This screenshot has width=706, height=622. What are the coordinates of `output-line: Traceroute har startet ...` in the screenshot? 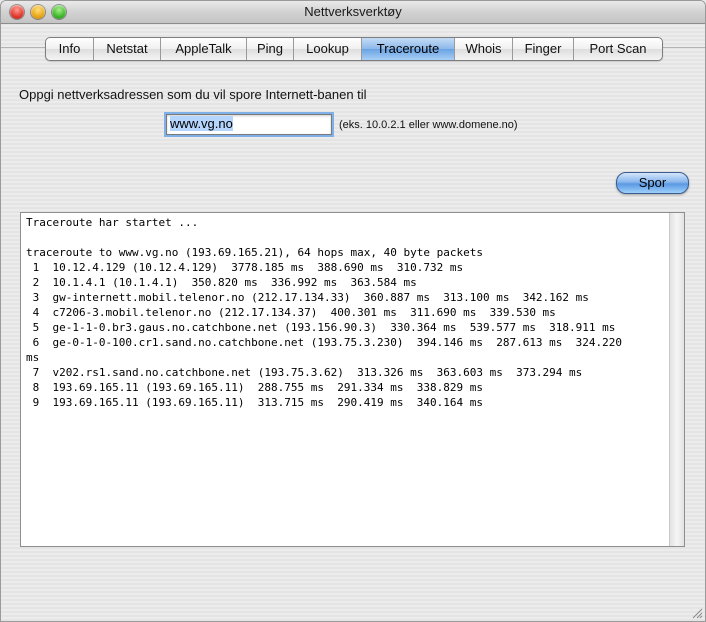 It's located at (112, 222).